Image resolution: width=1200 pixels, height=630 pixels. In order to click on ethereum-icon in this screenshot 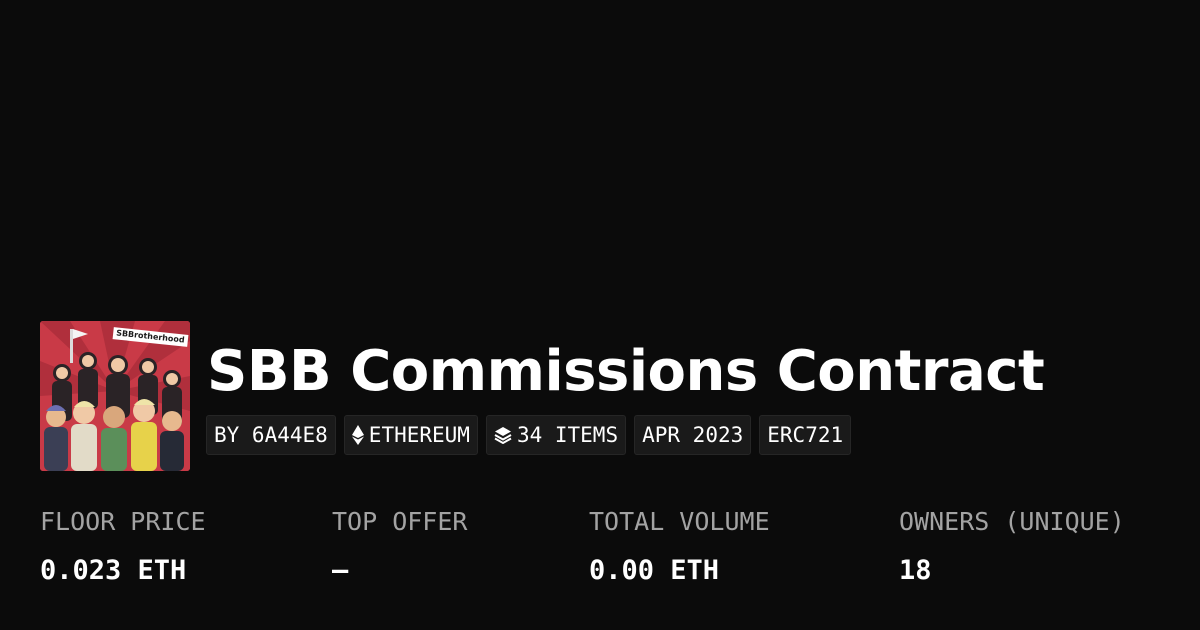, I will do `click(357, 435)`.